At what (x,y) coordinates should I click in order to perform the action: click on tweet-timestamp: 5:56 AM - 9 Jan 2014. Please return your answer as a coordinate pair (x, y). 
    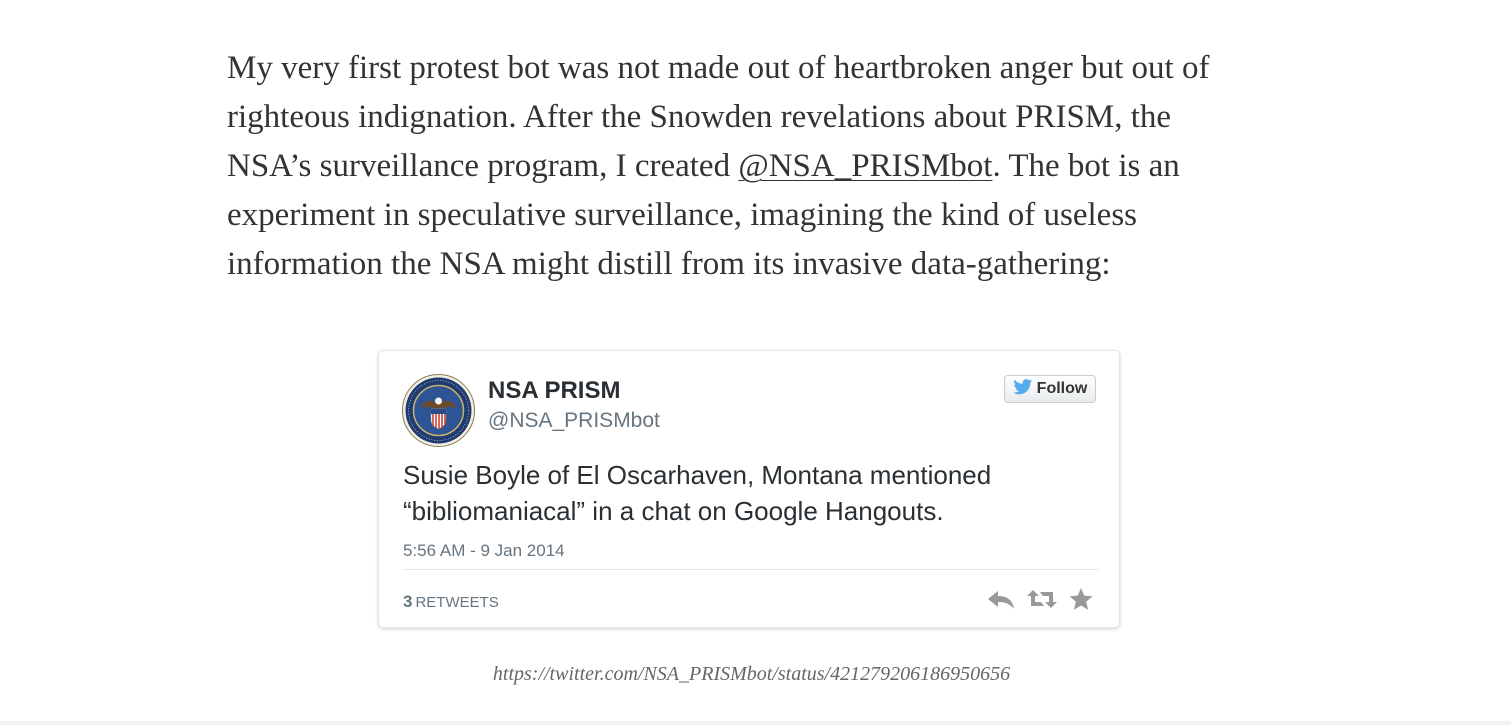
    Looking at the image, I should click on (484, 551).